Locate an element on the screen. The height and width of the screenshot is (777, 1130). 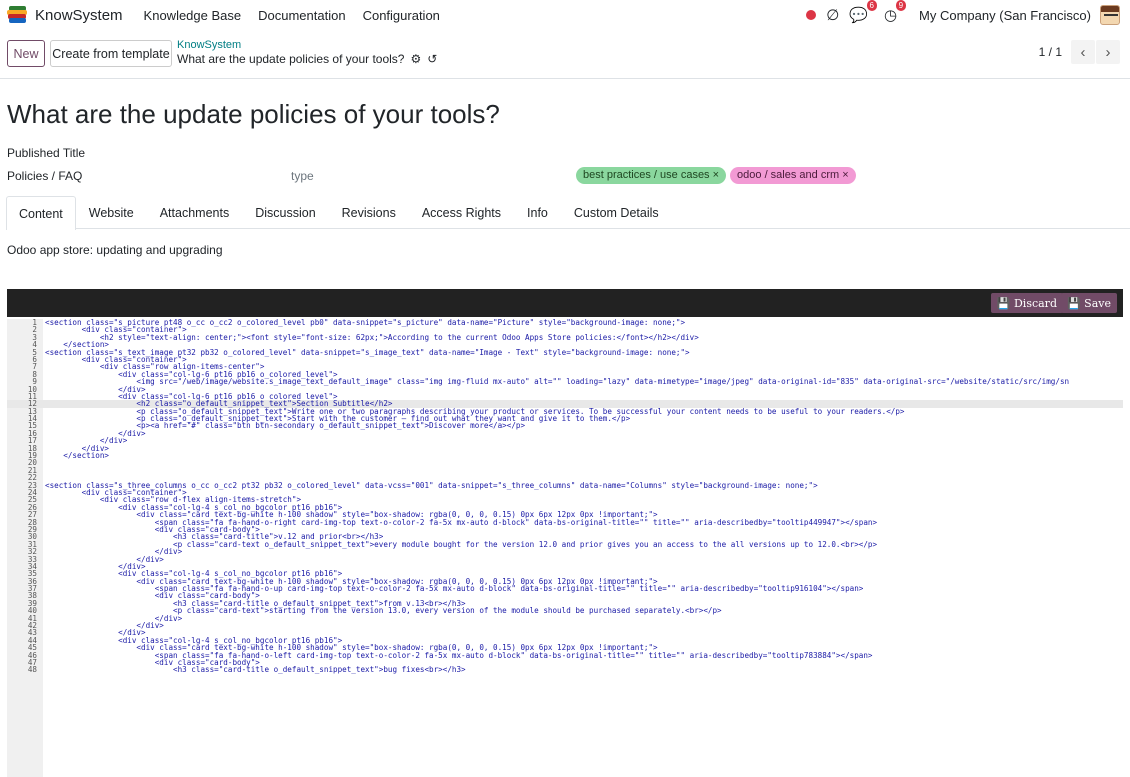
tag-odoo-sales-crm: odoo / sales and crm × is located at coordinates (793, 175).